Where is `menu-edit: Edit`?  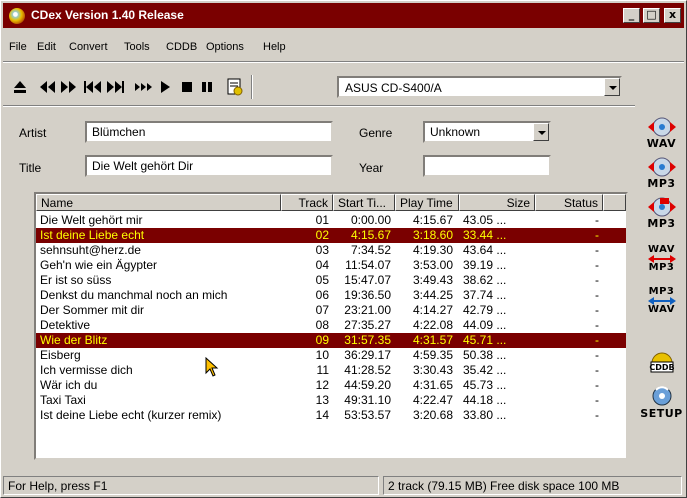
menu-edit: Edit is located at coordinates (46, 47).